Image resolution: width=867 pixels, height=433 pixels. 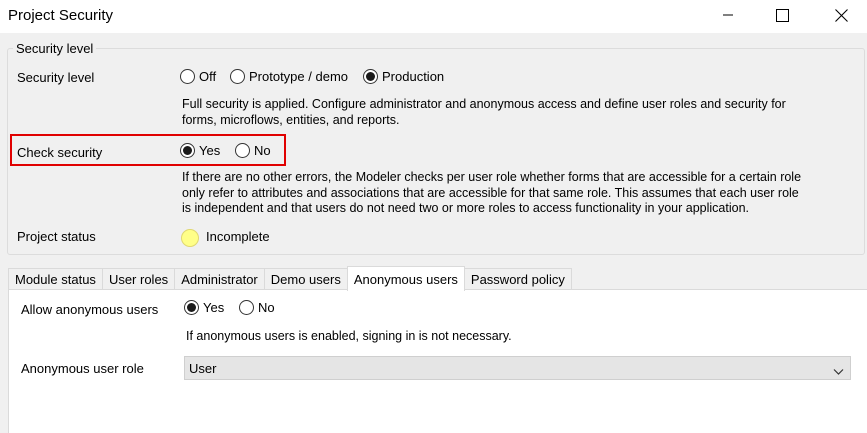 I want to click on project-status-value: Incomplete, so click(x=238, y=236).